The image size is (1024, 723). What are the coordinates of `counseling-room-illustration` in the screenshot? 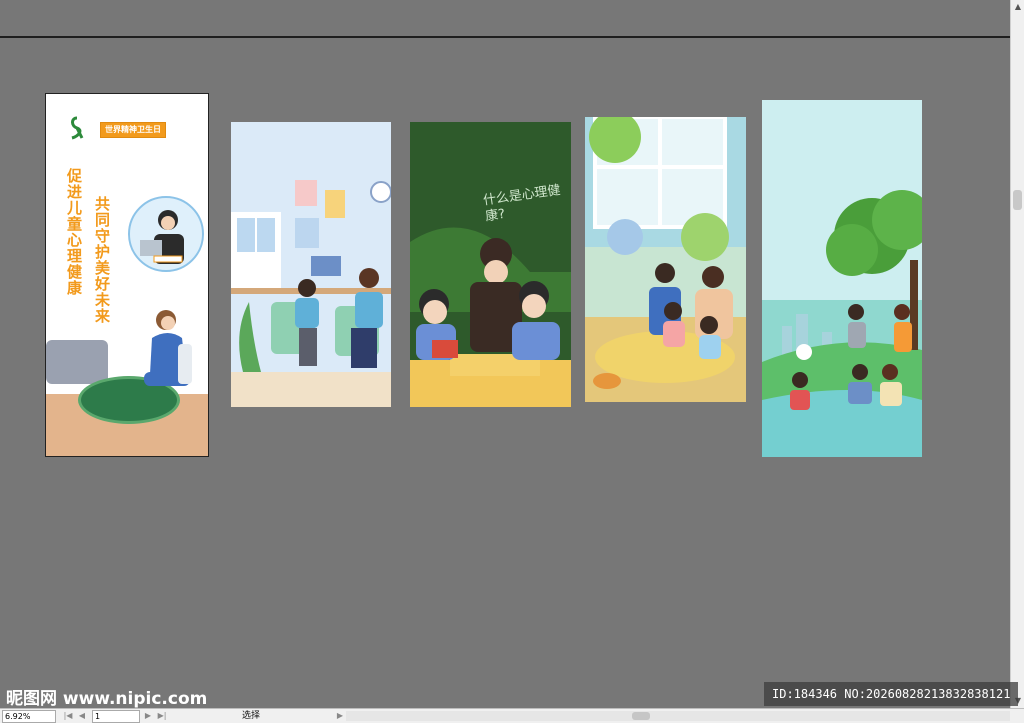 It's located at (311, 264).